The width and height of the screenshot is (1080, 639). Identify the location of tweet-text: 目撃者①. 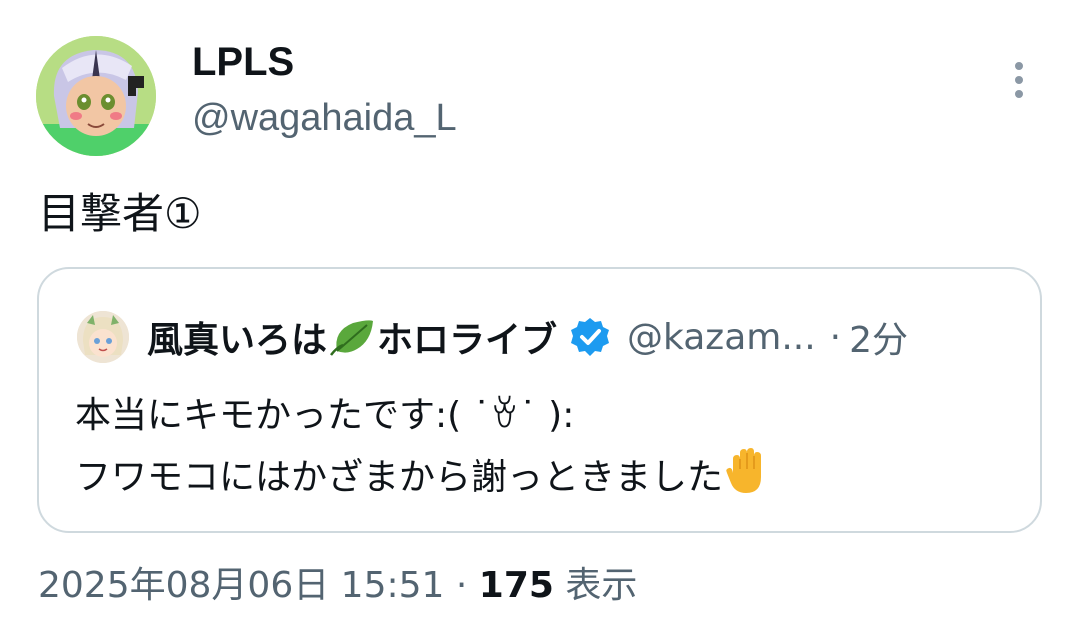
(120, 213).